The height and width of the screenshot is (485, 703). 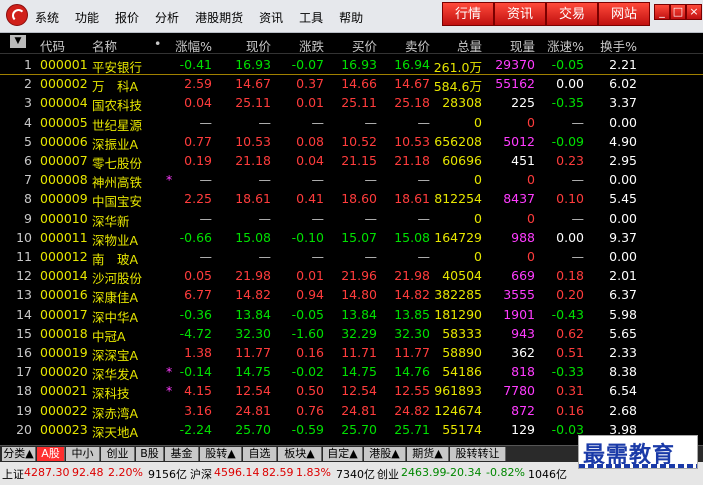 What do you see at coordinates (83, 454) in the screenshot?
I see `tab-2: 中小` at bounding box center [83, 454].